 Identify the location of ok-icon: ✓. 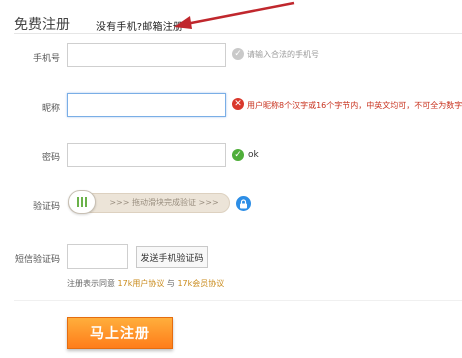
(238, 155).